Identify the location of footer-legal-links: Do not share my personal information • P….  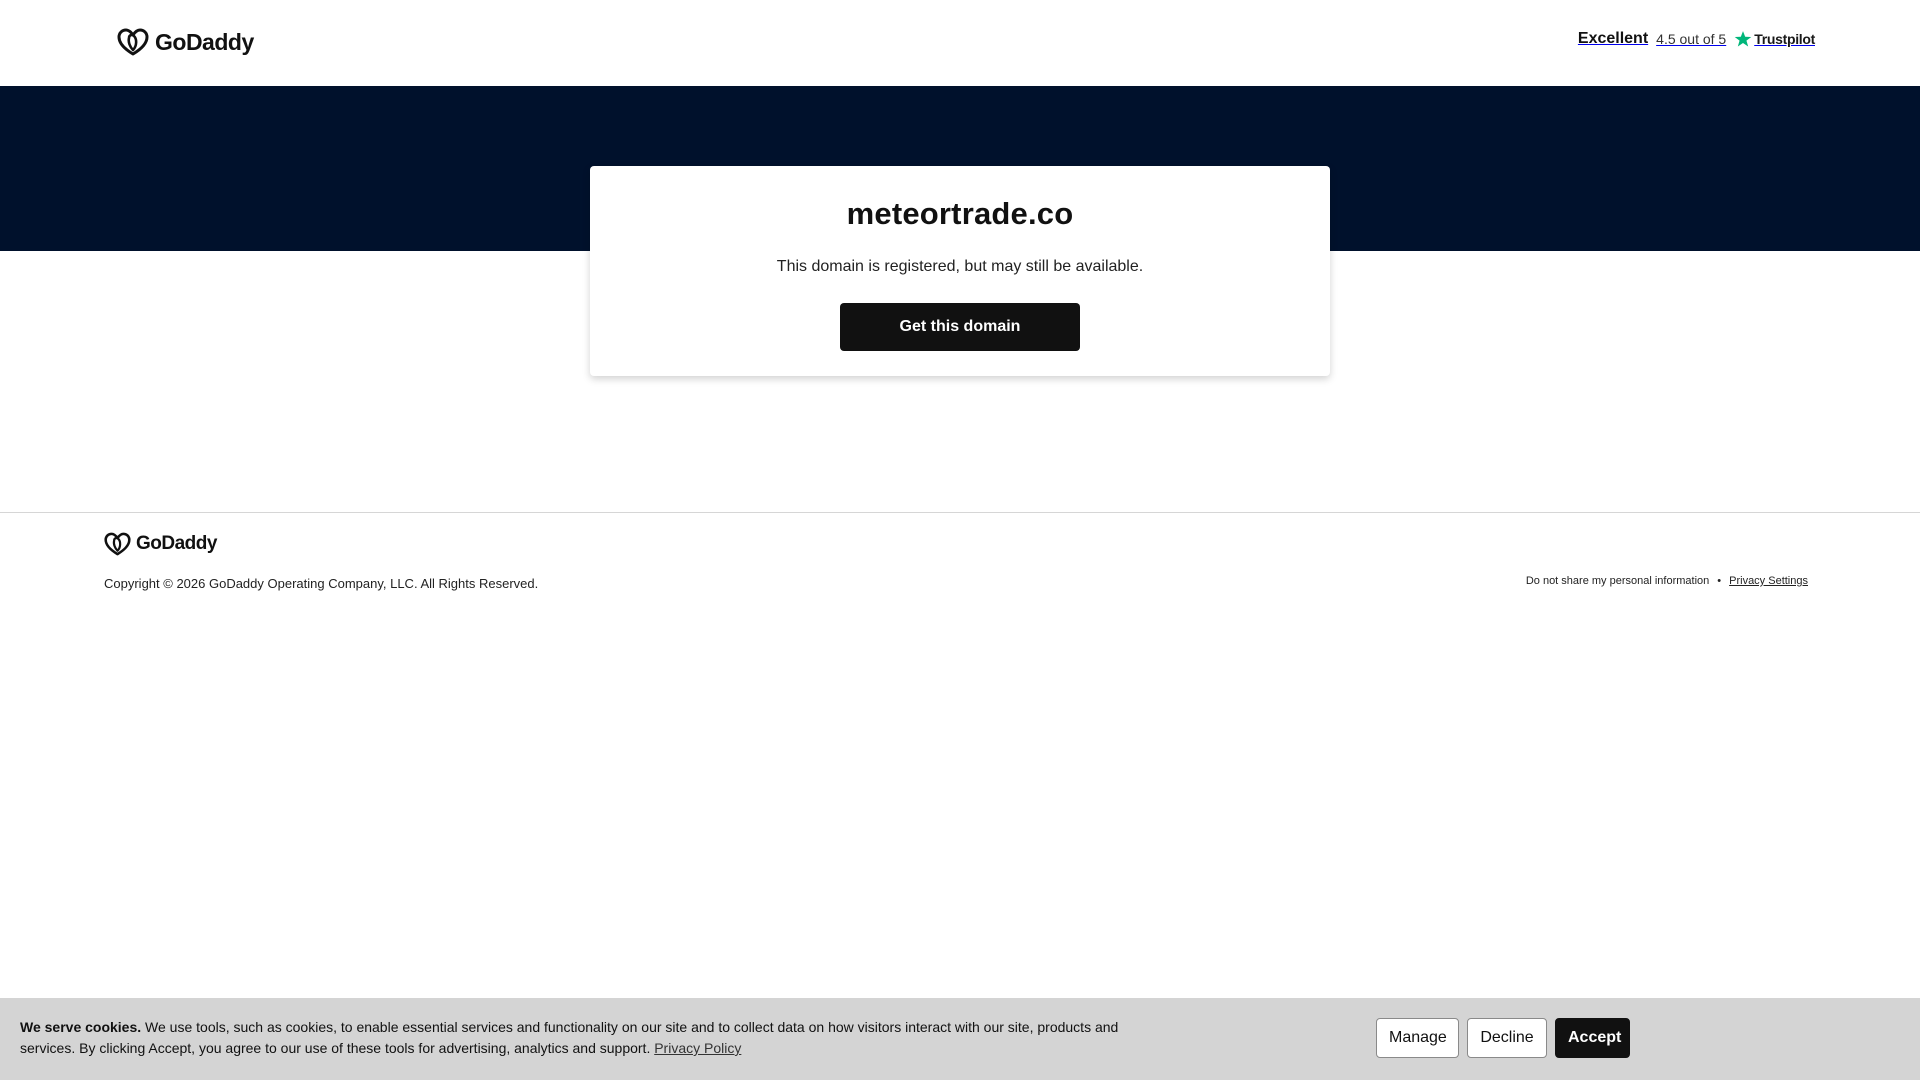
(1667, 581).